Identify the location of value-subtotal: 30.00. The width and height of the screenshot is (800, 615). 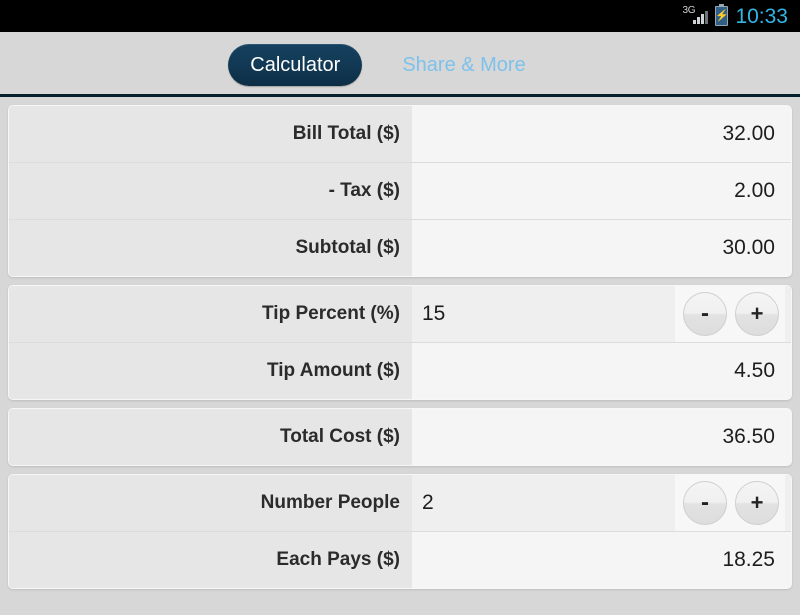
(601, 248).